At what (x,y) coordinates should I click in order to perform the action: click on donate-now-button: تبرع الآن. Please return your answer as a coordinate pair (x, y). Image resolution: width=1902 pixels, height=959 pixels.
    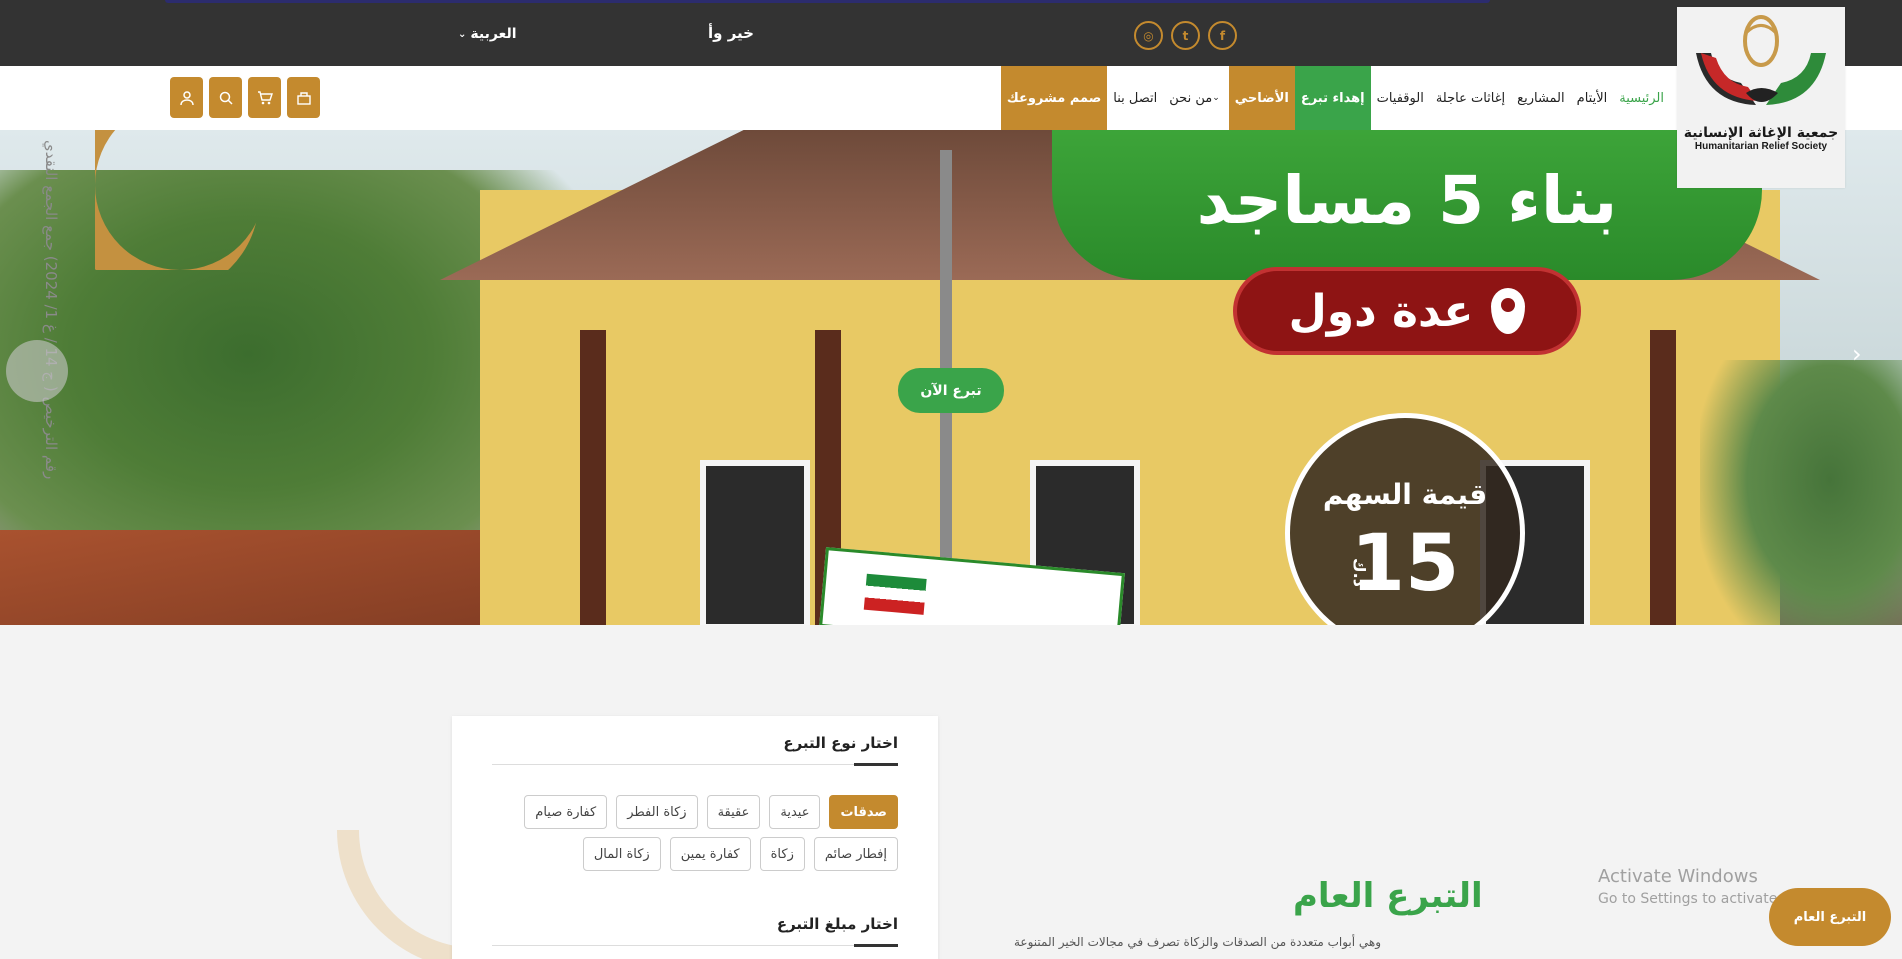
    Looking at the image, I should click on (951, 390).